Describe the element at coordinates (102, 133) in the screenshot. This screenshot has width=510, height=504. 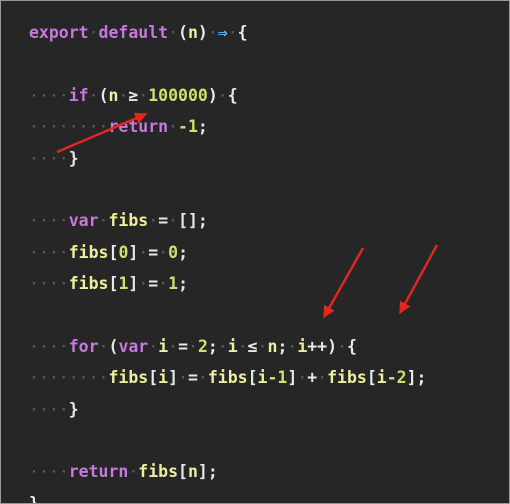
I see `arrow-to-if-condition` at that location.